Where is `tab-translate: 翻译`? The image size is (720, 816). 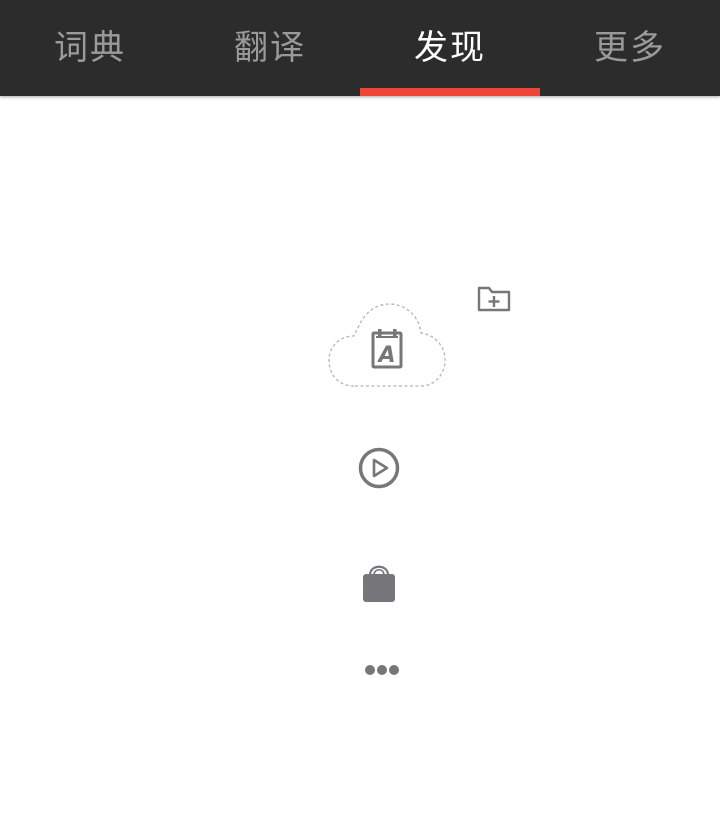
tab-translate: 翻译 is located at coordinates (270, 48).